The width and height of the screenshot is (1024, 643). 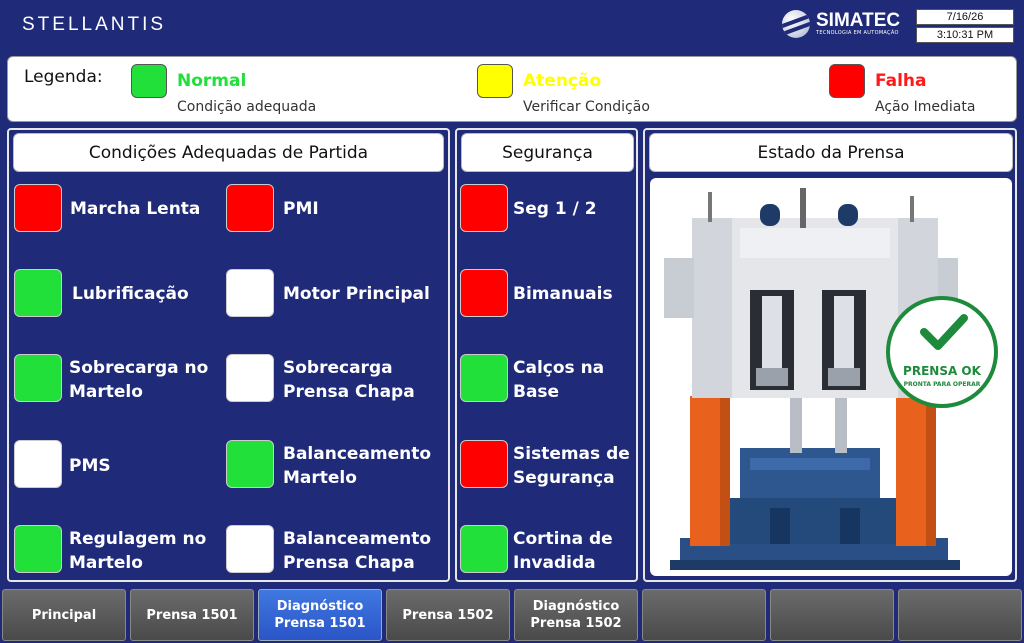 What do you see at coordinates (250, 378) in the screenshot?
I see `indicator-sobrecarga-prensa-chapa` at bounding box center [250, 378].